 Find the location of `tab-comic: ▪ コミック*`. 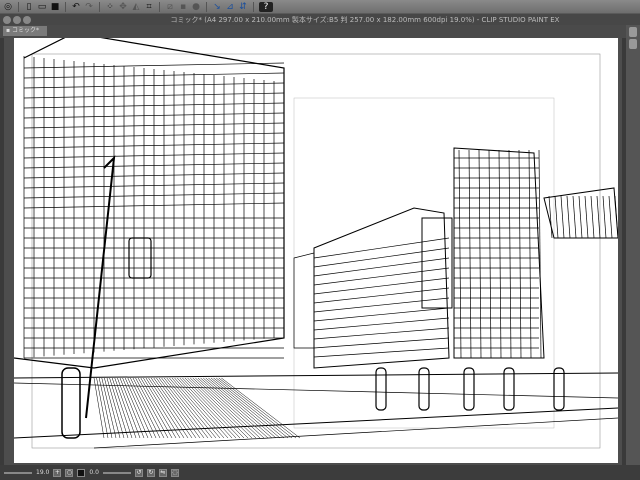

tab-comic: ▪ コミック* is located at coordinates (25, 31).